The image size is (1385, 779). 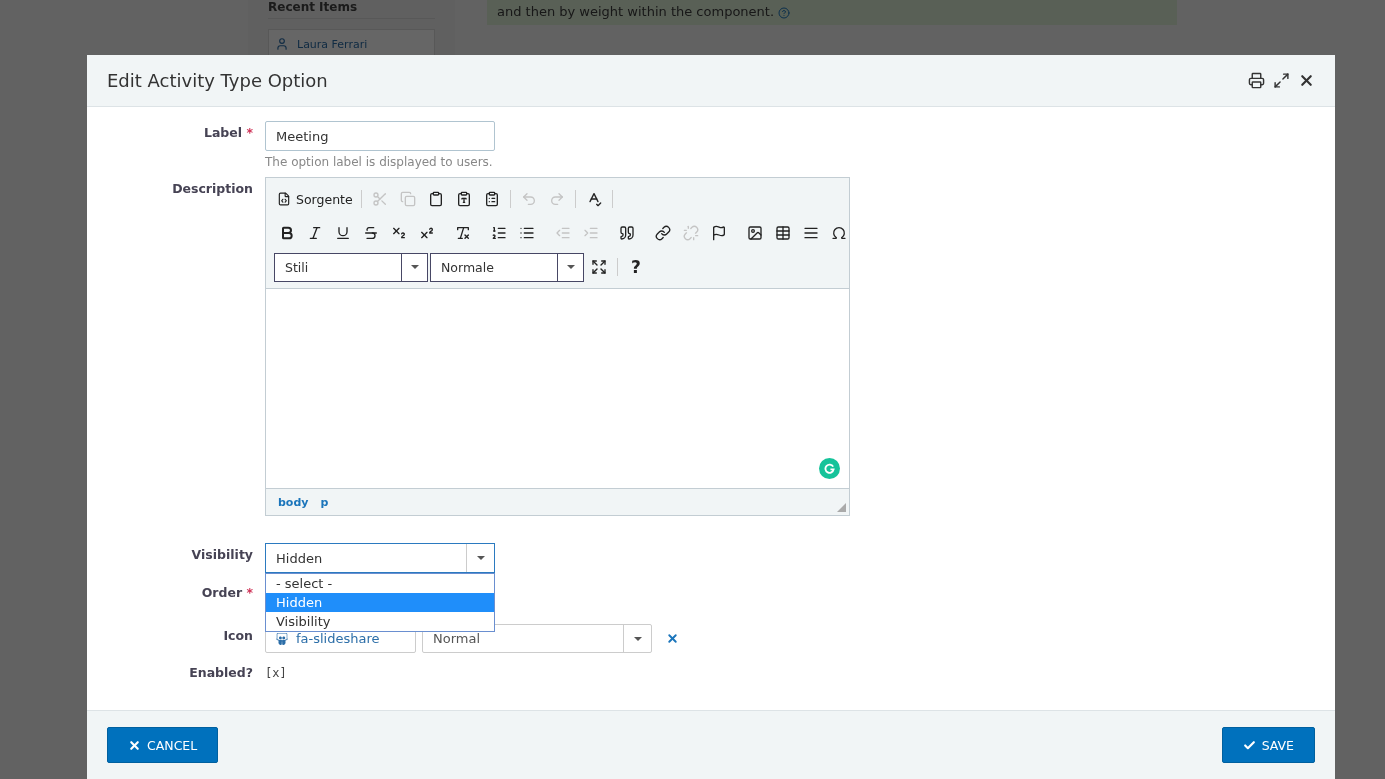 I want to click on field-label: Description, so click(x=212, y=189).